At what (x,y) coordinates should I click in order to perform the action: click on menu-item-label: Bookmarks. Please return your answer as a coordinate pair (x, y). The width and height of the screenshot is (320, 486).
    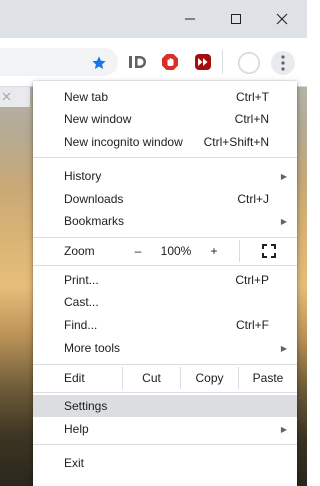
    Looking at the image, I should click on (94, 221).